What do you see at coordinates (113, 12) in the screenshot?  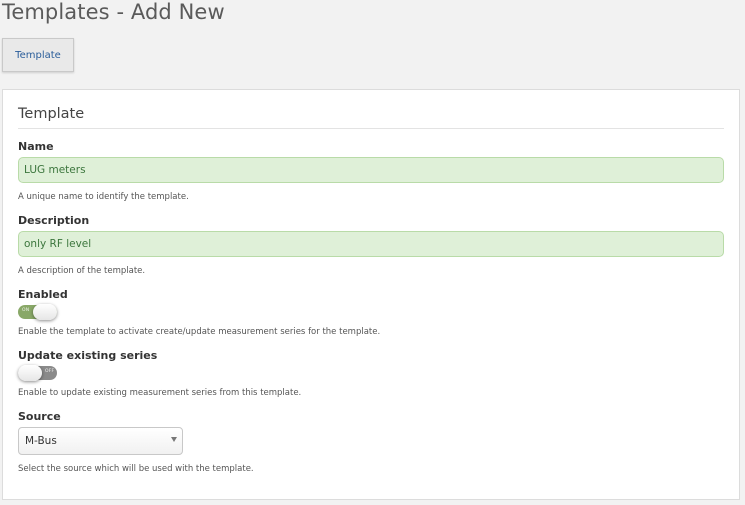 I see `page-title: Templates - Add New` at bounding box center [113, 12].